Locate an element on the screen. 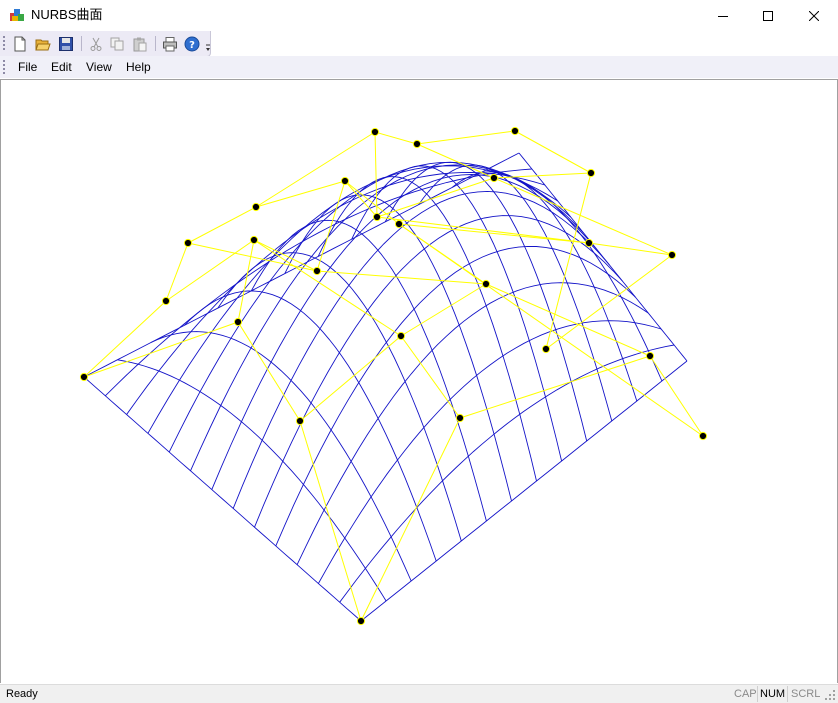 The height and width of the screenshot is (703, 838). resize-grip-icon is located at coordinates (830, 695).